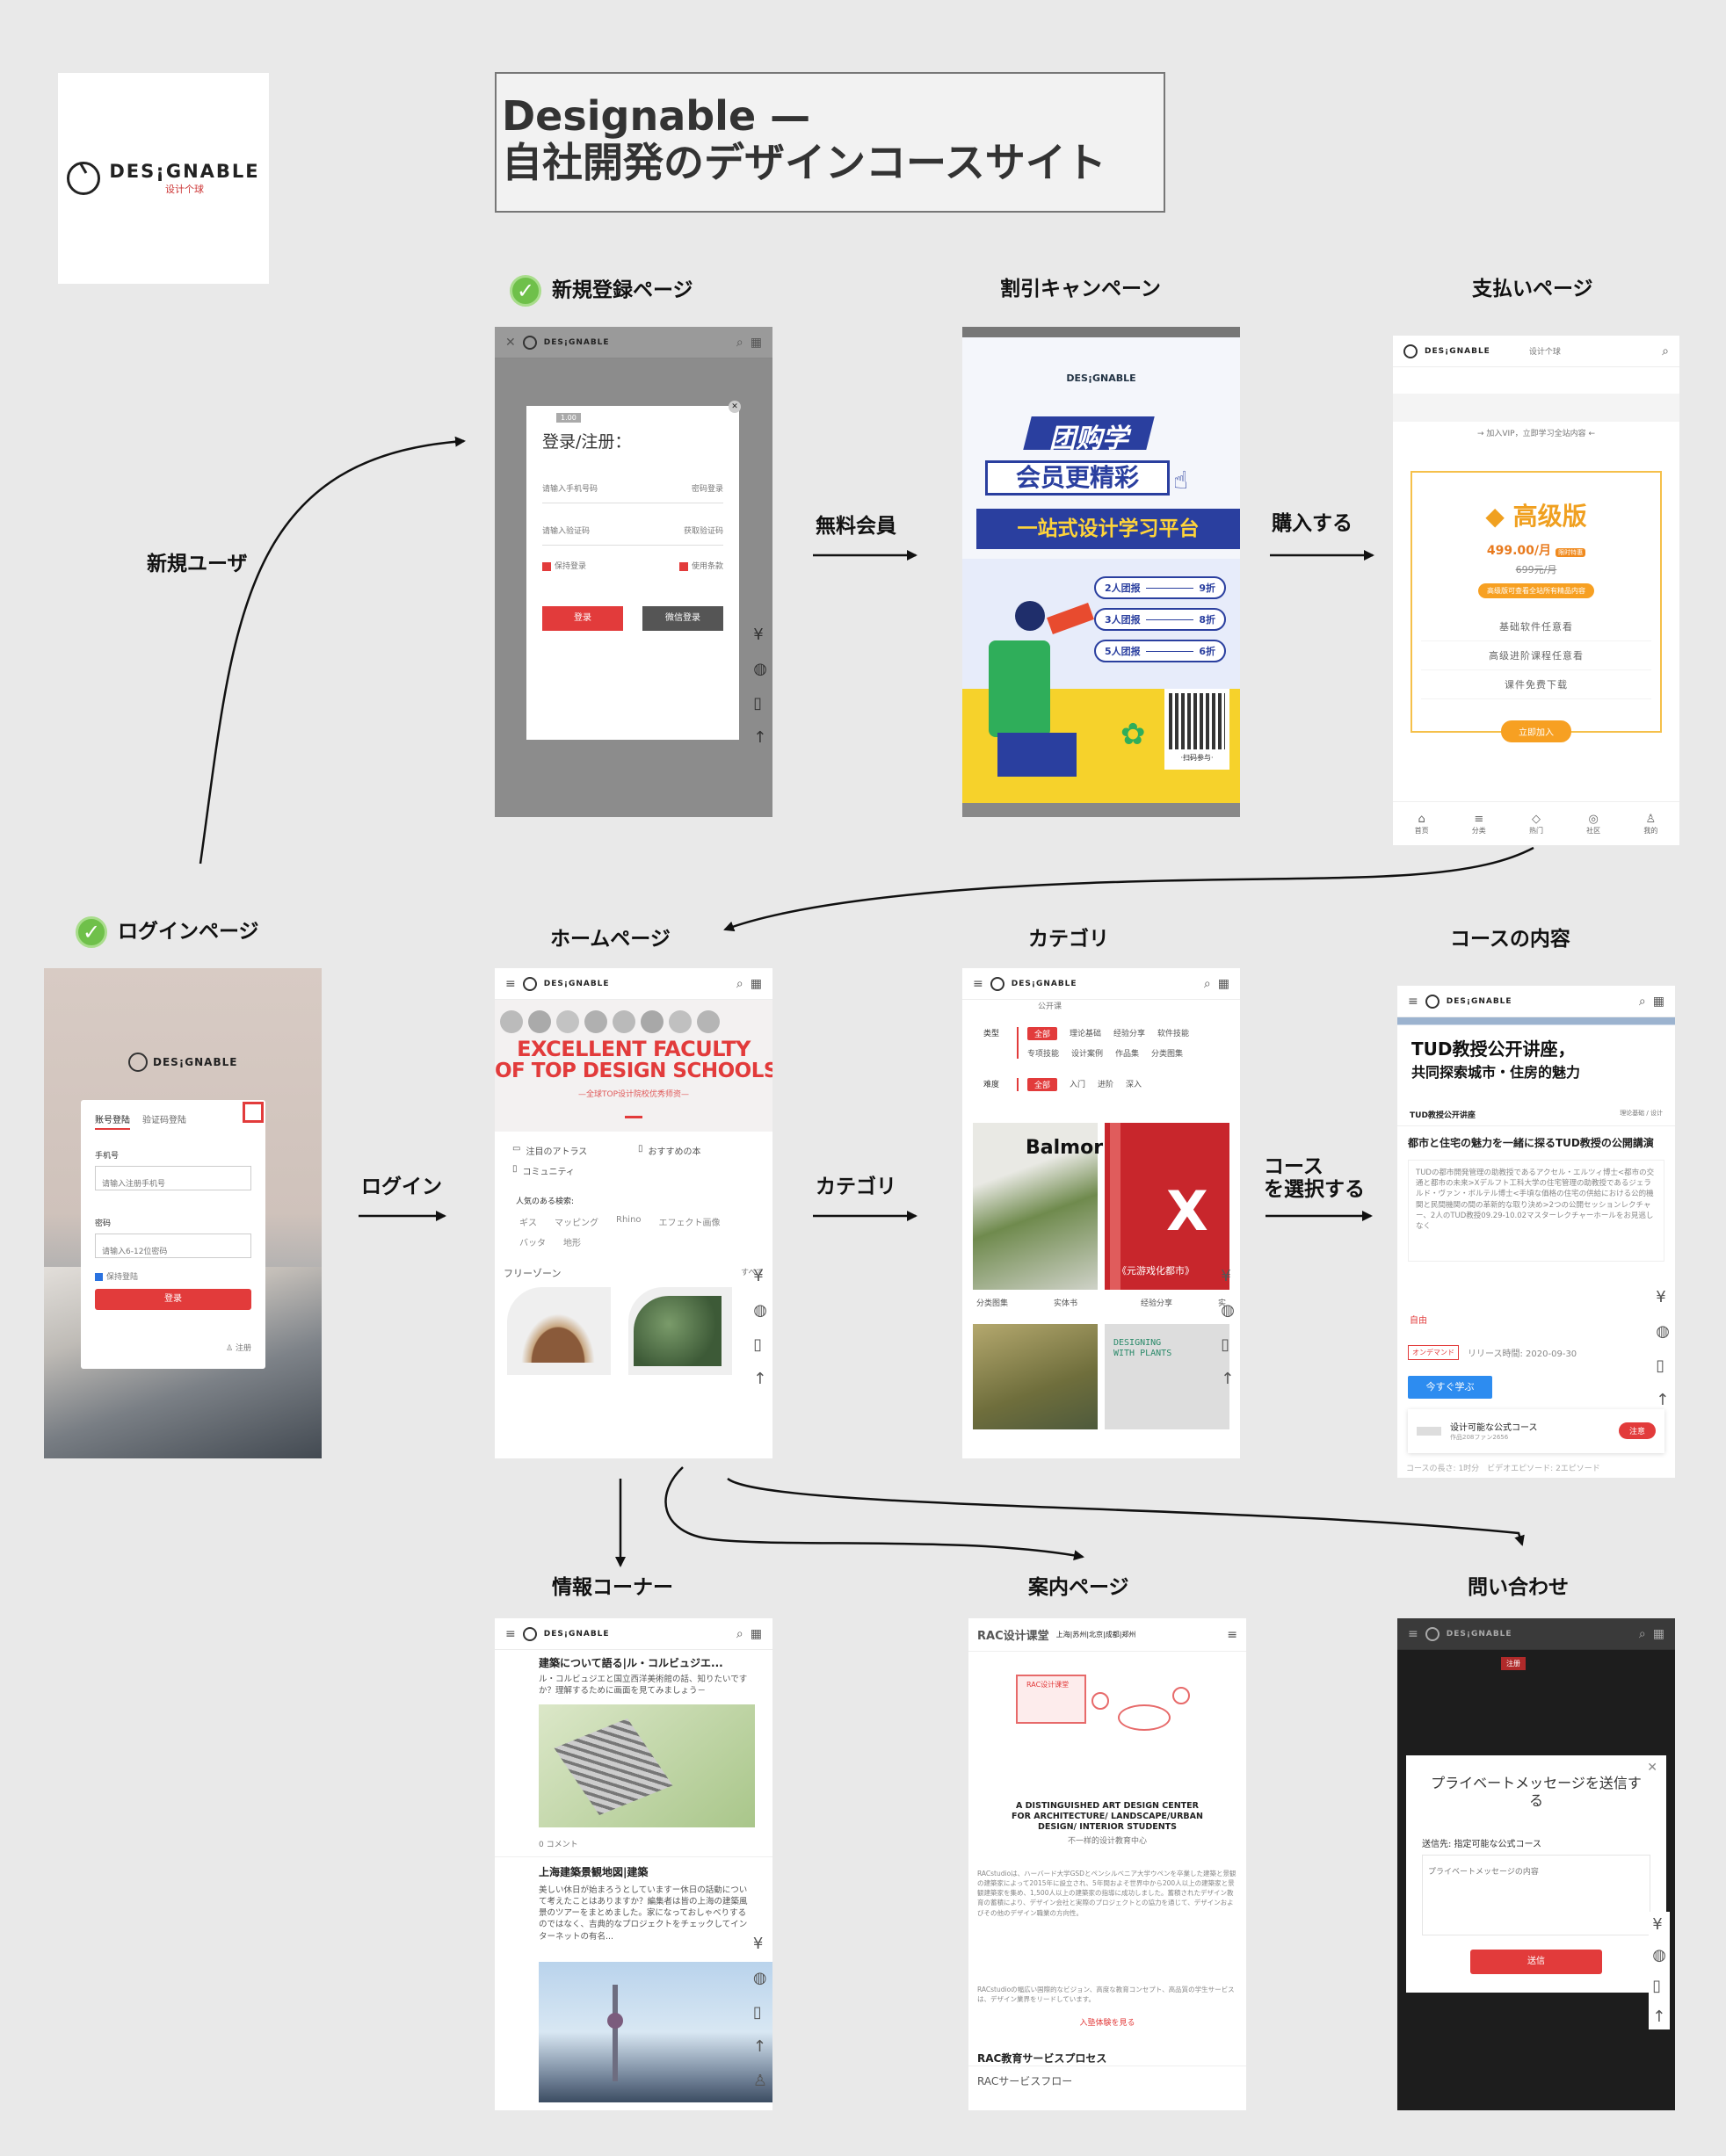  Describe the element at coordinates (697, 1151) in the screenshot. I see `home-menu-item: ▯ おすすめの本` at that location.